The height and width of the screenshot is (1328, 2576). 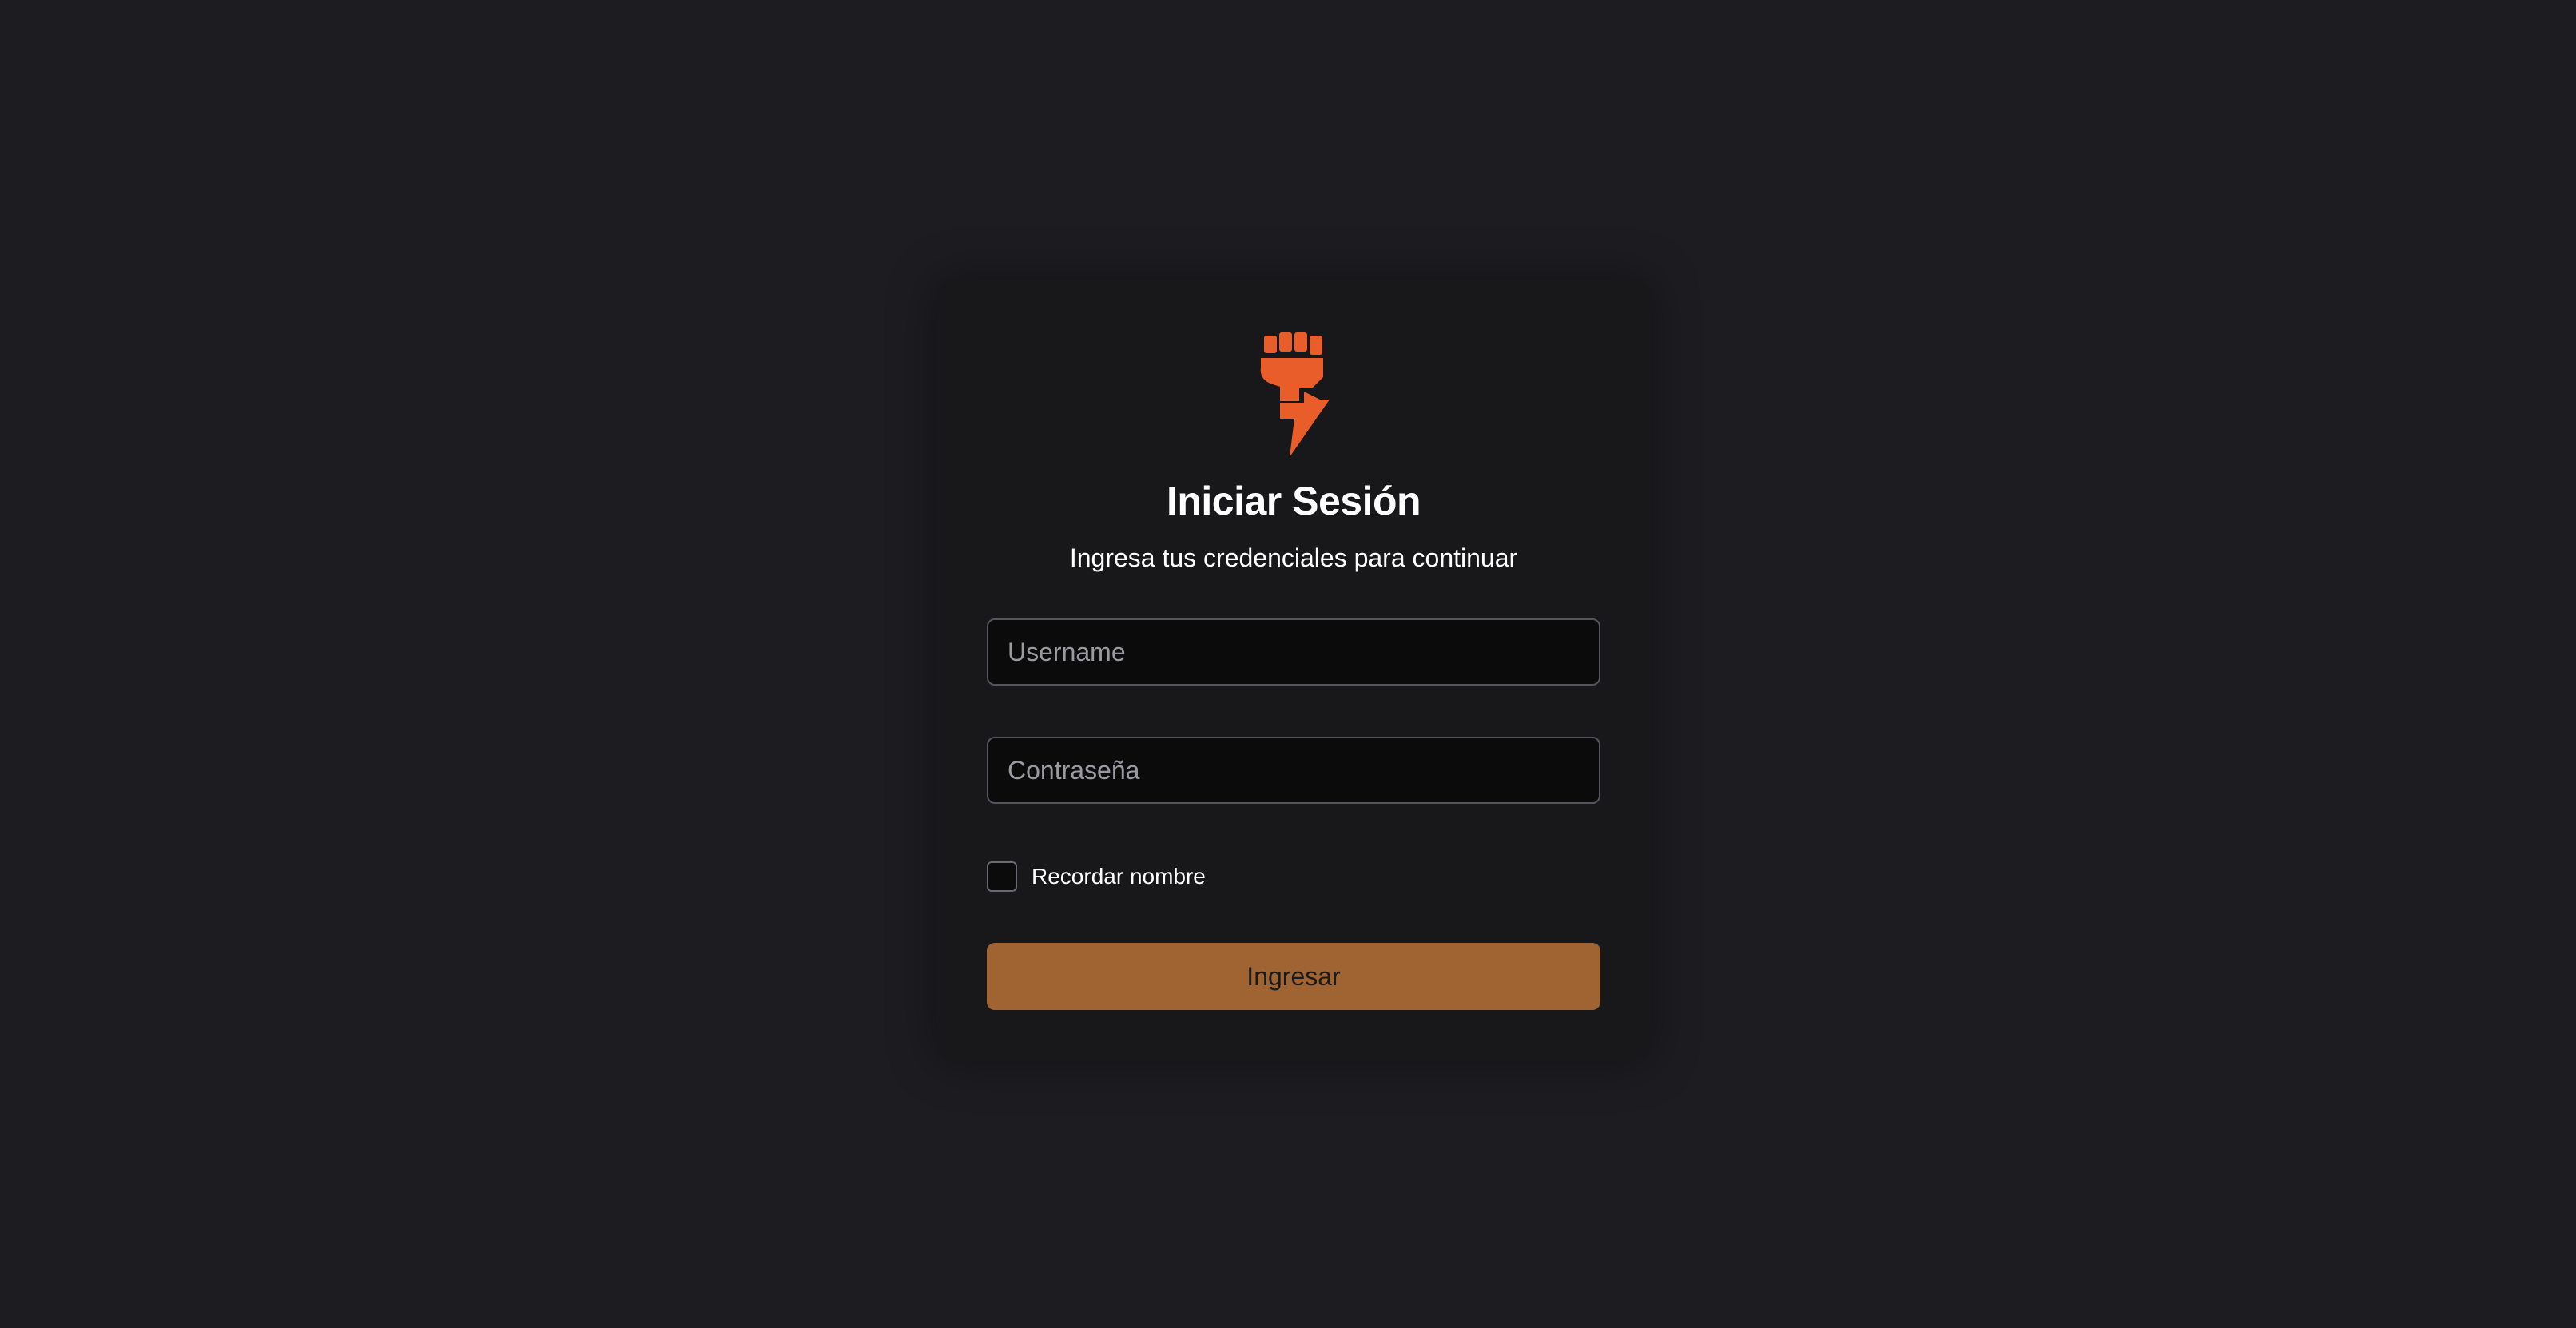 I want to click on fist-lightning-icon, so click(x=1296, y=395).